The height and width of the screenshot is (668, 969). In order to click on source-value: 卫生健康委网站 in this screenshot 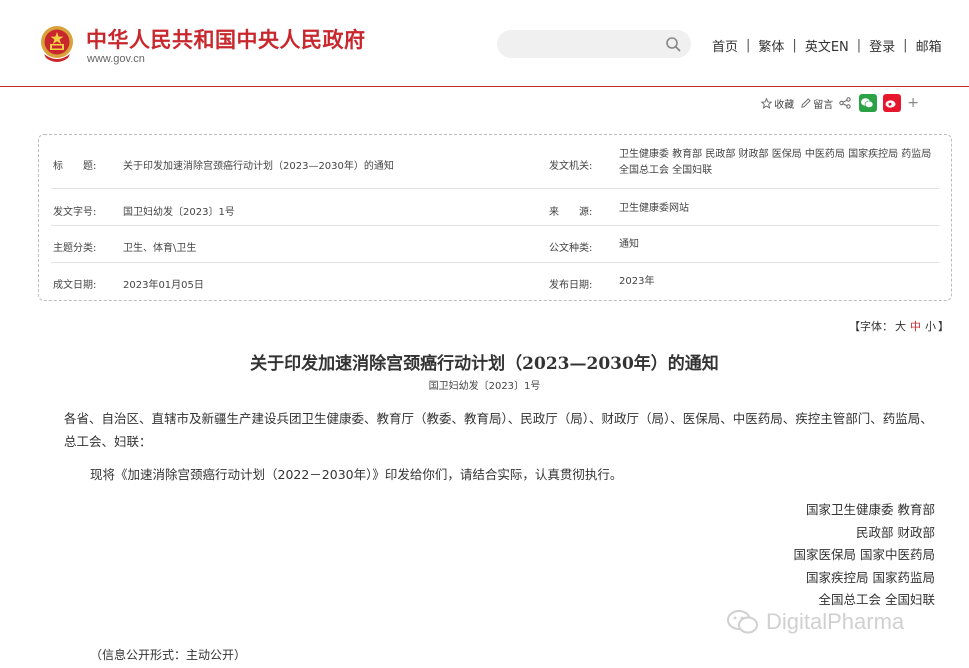, I will do `click(654, 208)`.